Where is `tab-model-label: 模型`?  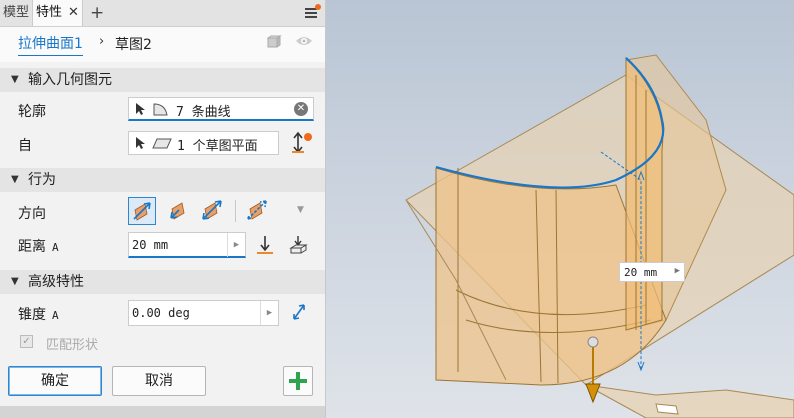
tab-model-label: 模型 is located at coordinates (16, 12).